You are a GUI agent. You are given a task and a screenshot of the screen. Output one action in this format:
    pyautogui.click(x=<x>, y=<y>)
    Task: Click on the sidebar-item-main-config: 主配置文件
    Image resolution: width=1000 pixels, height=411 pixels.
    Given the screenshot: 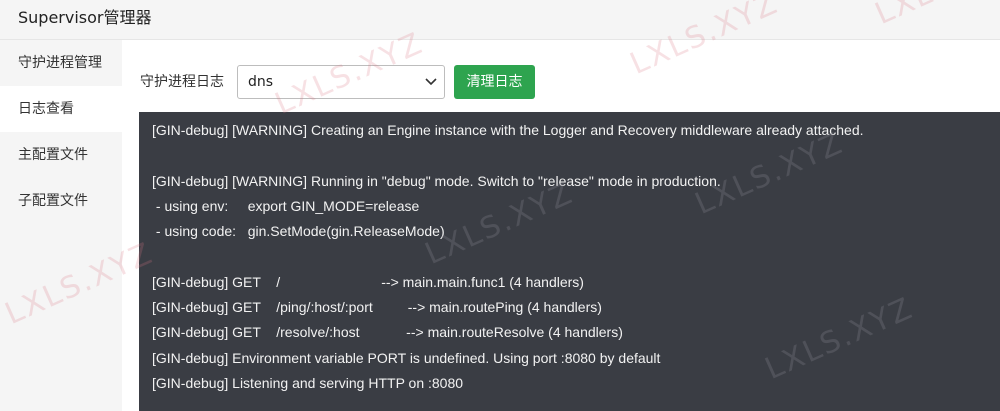 What is the action you would take?
    pyautogui.click(x=61, y=155)
    